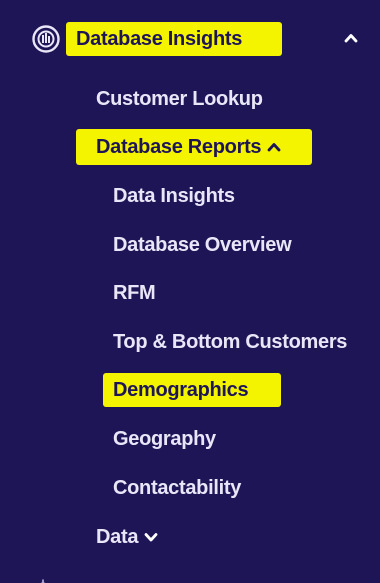 The height and width of the screenshot is (583, 380). What do you see at coordinates (179, 146) in the screenshot?
I see `nav-item-label: Database Reports` at bounding box center [179, 146].